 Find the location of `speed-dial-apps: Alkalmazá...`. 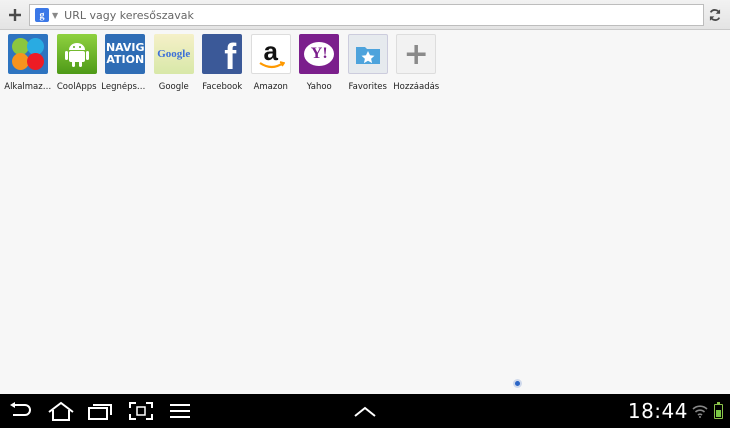

speed-dial-apps: Alkalmazá... is located at coordinates (28, 63).